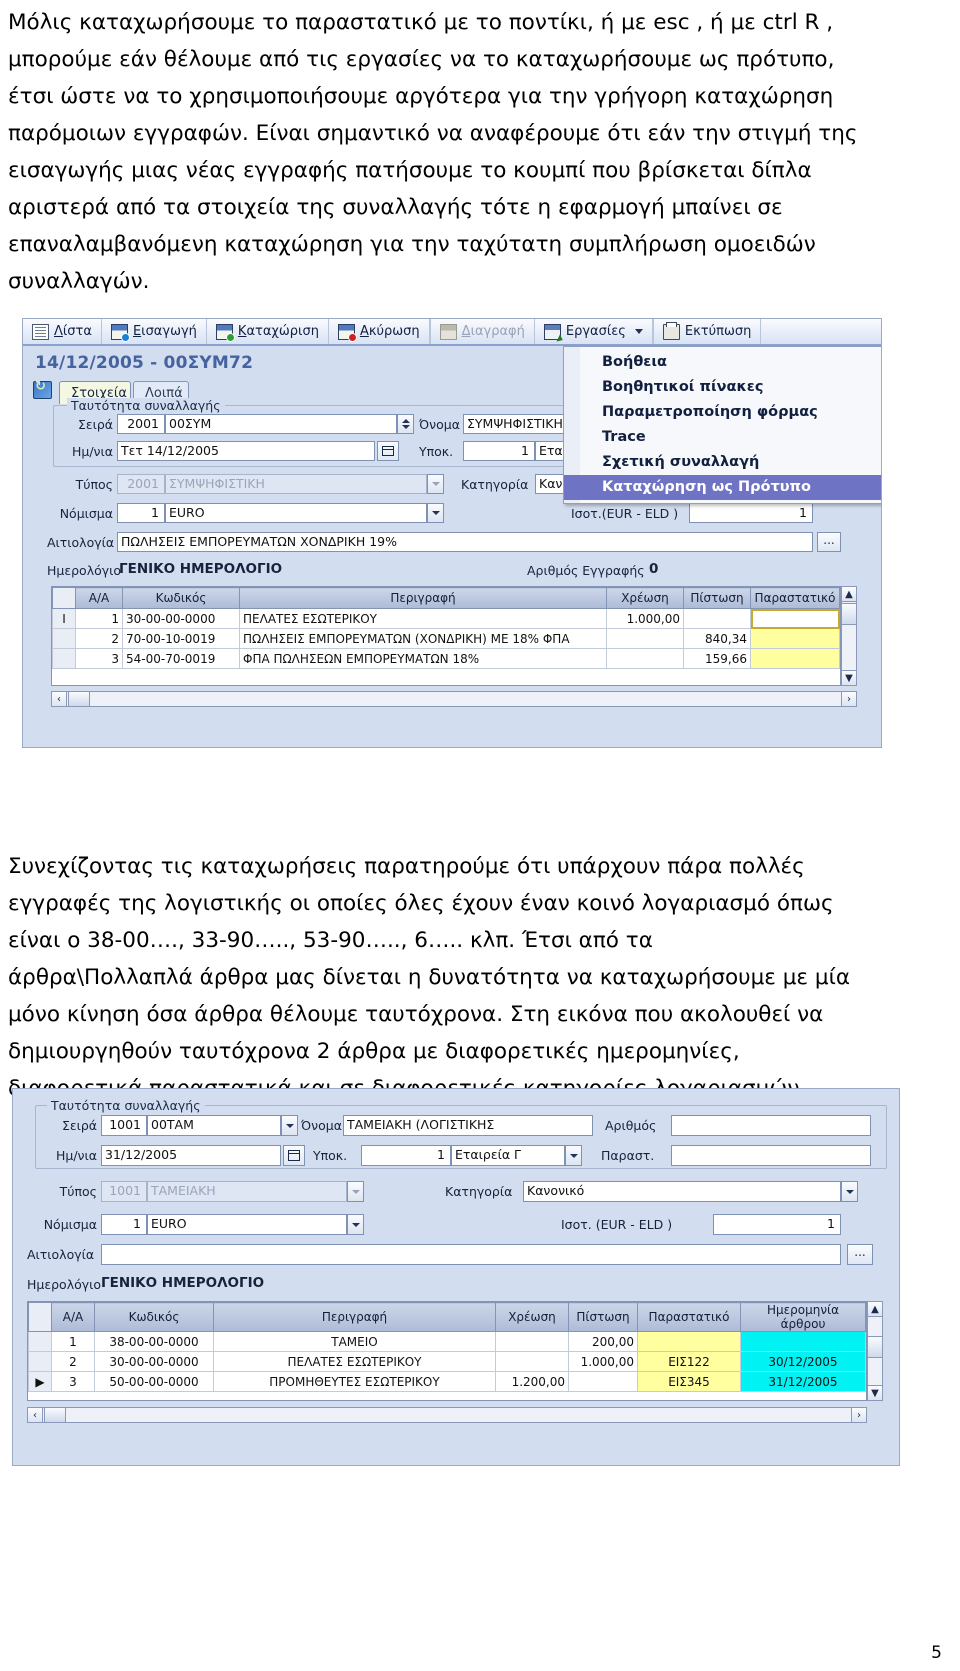 The width and height of the screenshot is (960, 1671). I want to click on scroll-right-icon: ›, so click(849, 699).